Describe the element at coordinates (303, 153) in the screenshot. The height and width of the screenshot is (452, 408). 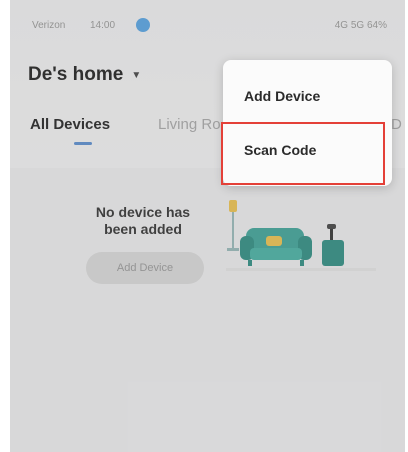
I see `scan-code-highlight` at that location.